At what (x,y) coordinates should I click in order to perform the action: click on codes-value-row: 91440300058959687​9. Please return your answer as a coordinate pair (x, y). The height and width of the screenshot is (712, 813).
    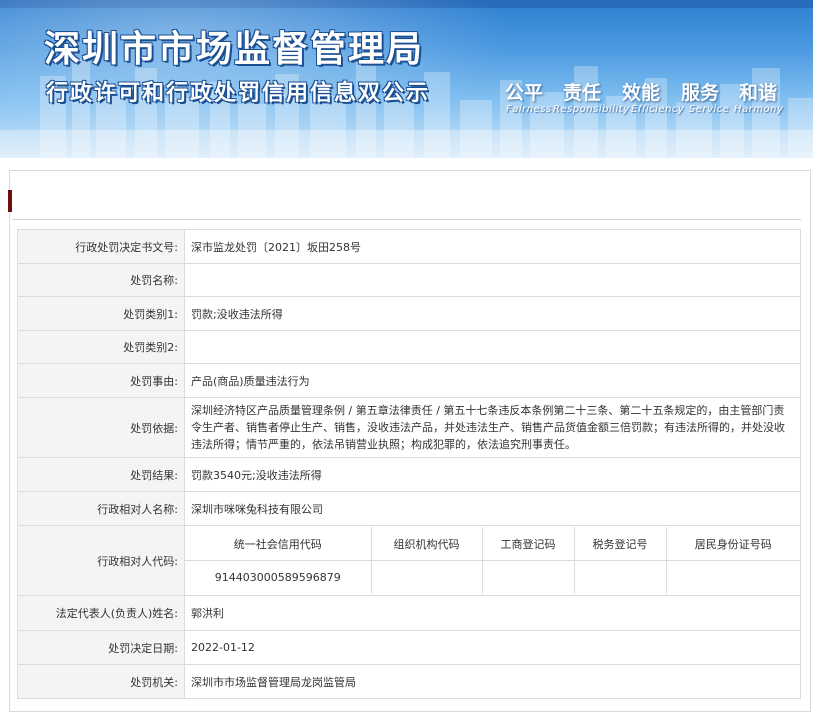
    Looking at the image, I should click on (492, 577).